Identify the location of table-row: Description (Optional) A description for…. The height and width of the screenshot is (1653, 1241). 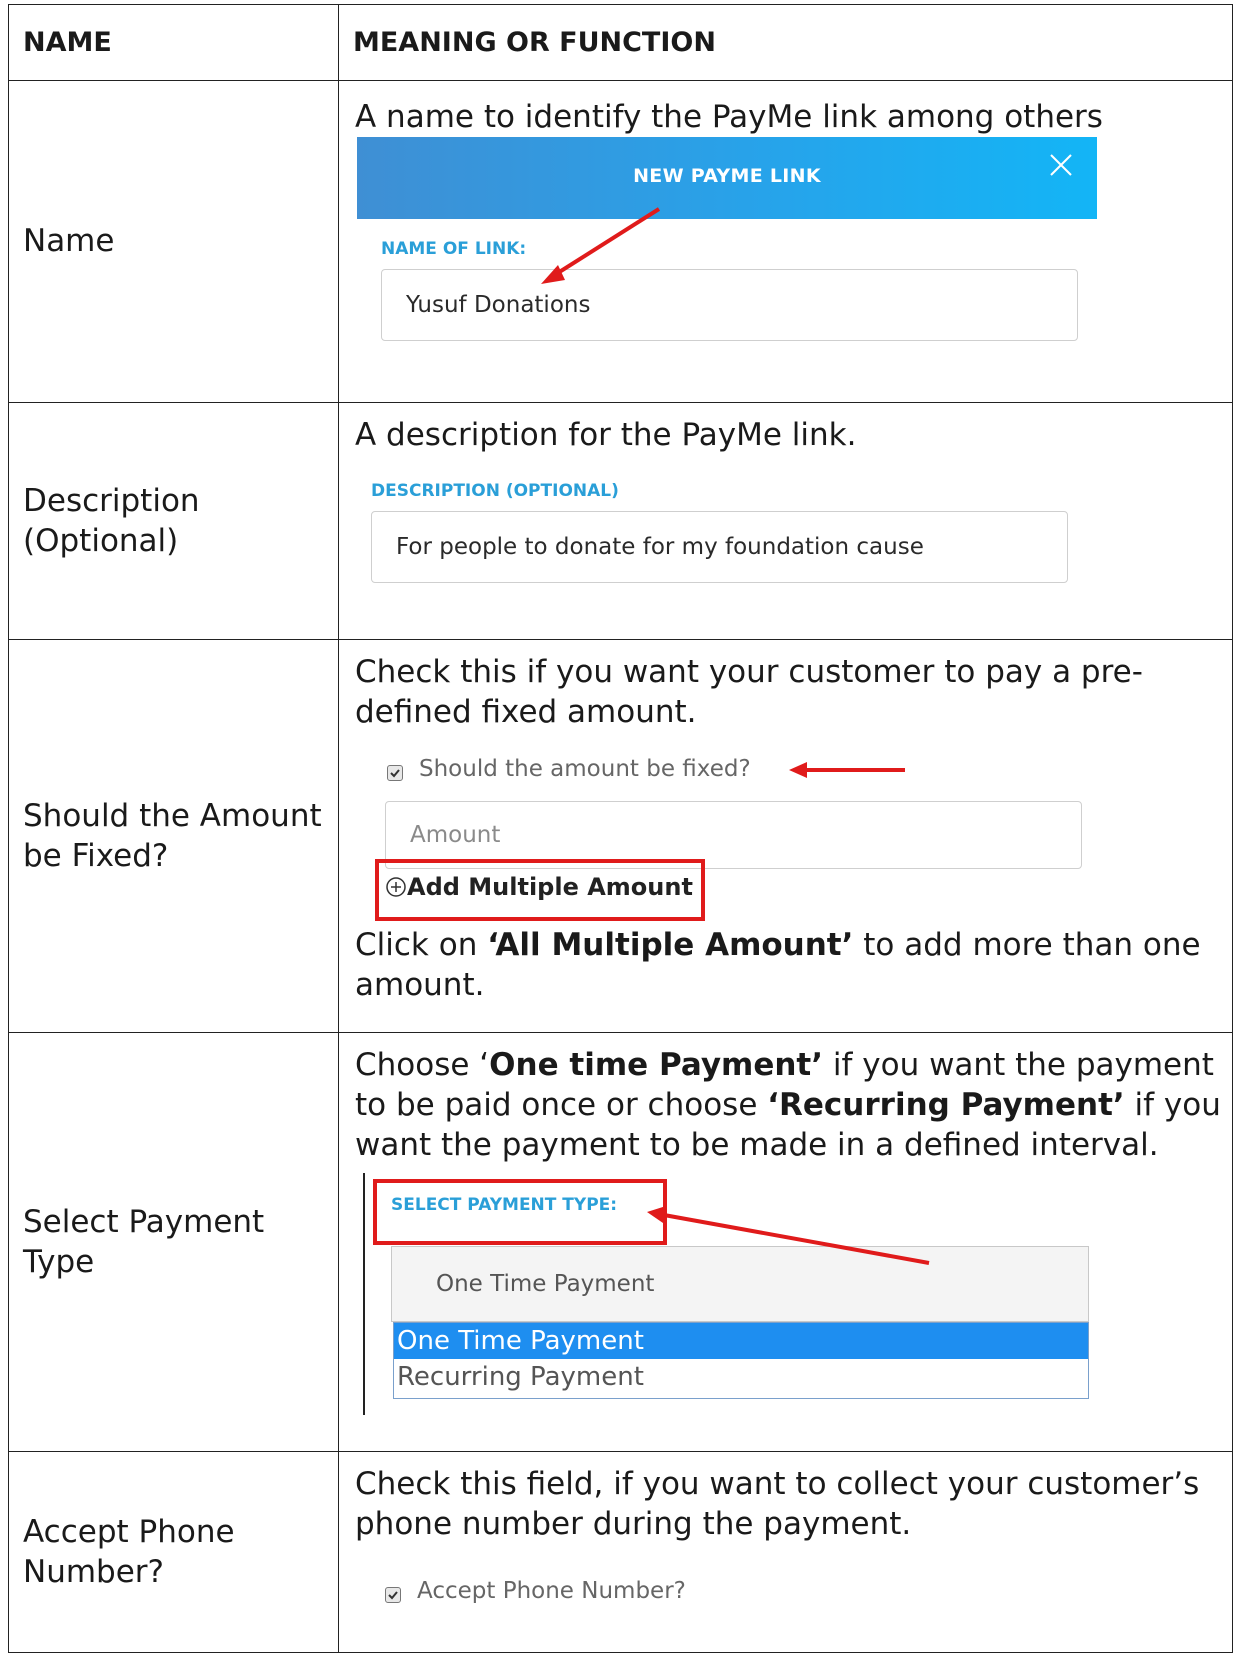
(620, 521).